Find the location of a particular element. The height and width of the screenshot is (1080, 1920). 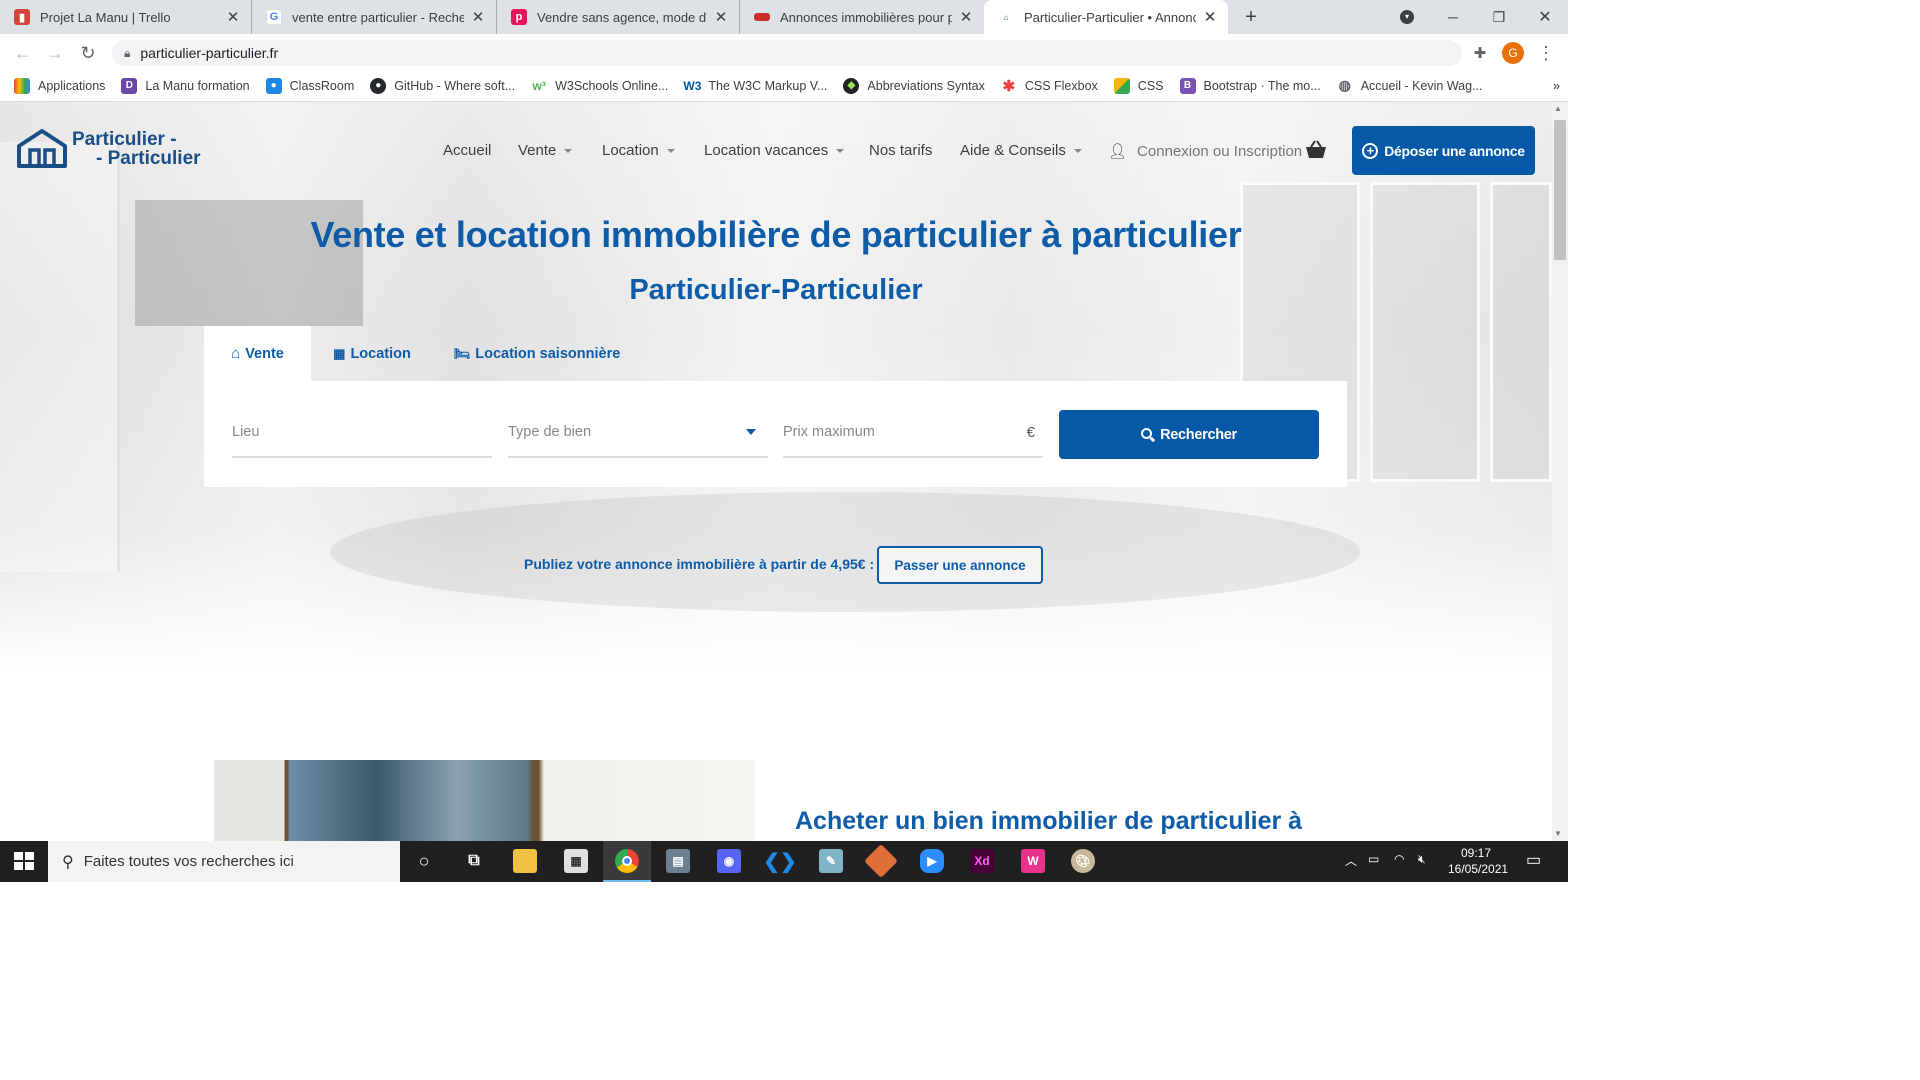

annonces-icon is located at coordinates (762, 17).